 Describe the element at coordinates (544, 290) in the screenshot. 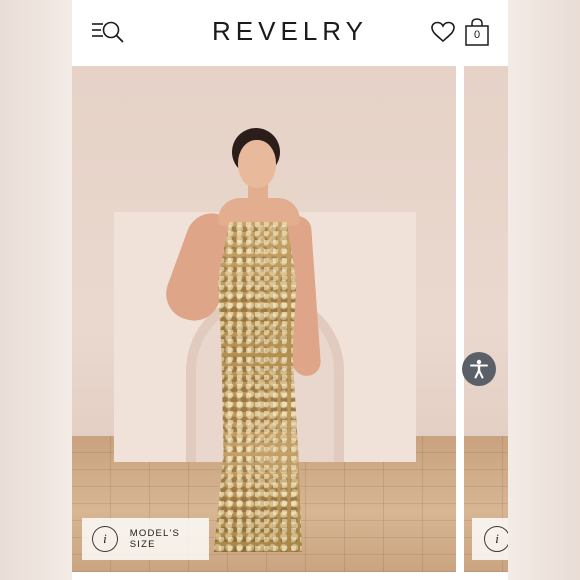

I see `blurred-right-margin` at that location.